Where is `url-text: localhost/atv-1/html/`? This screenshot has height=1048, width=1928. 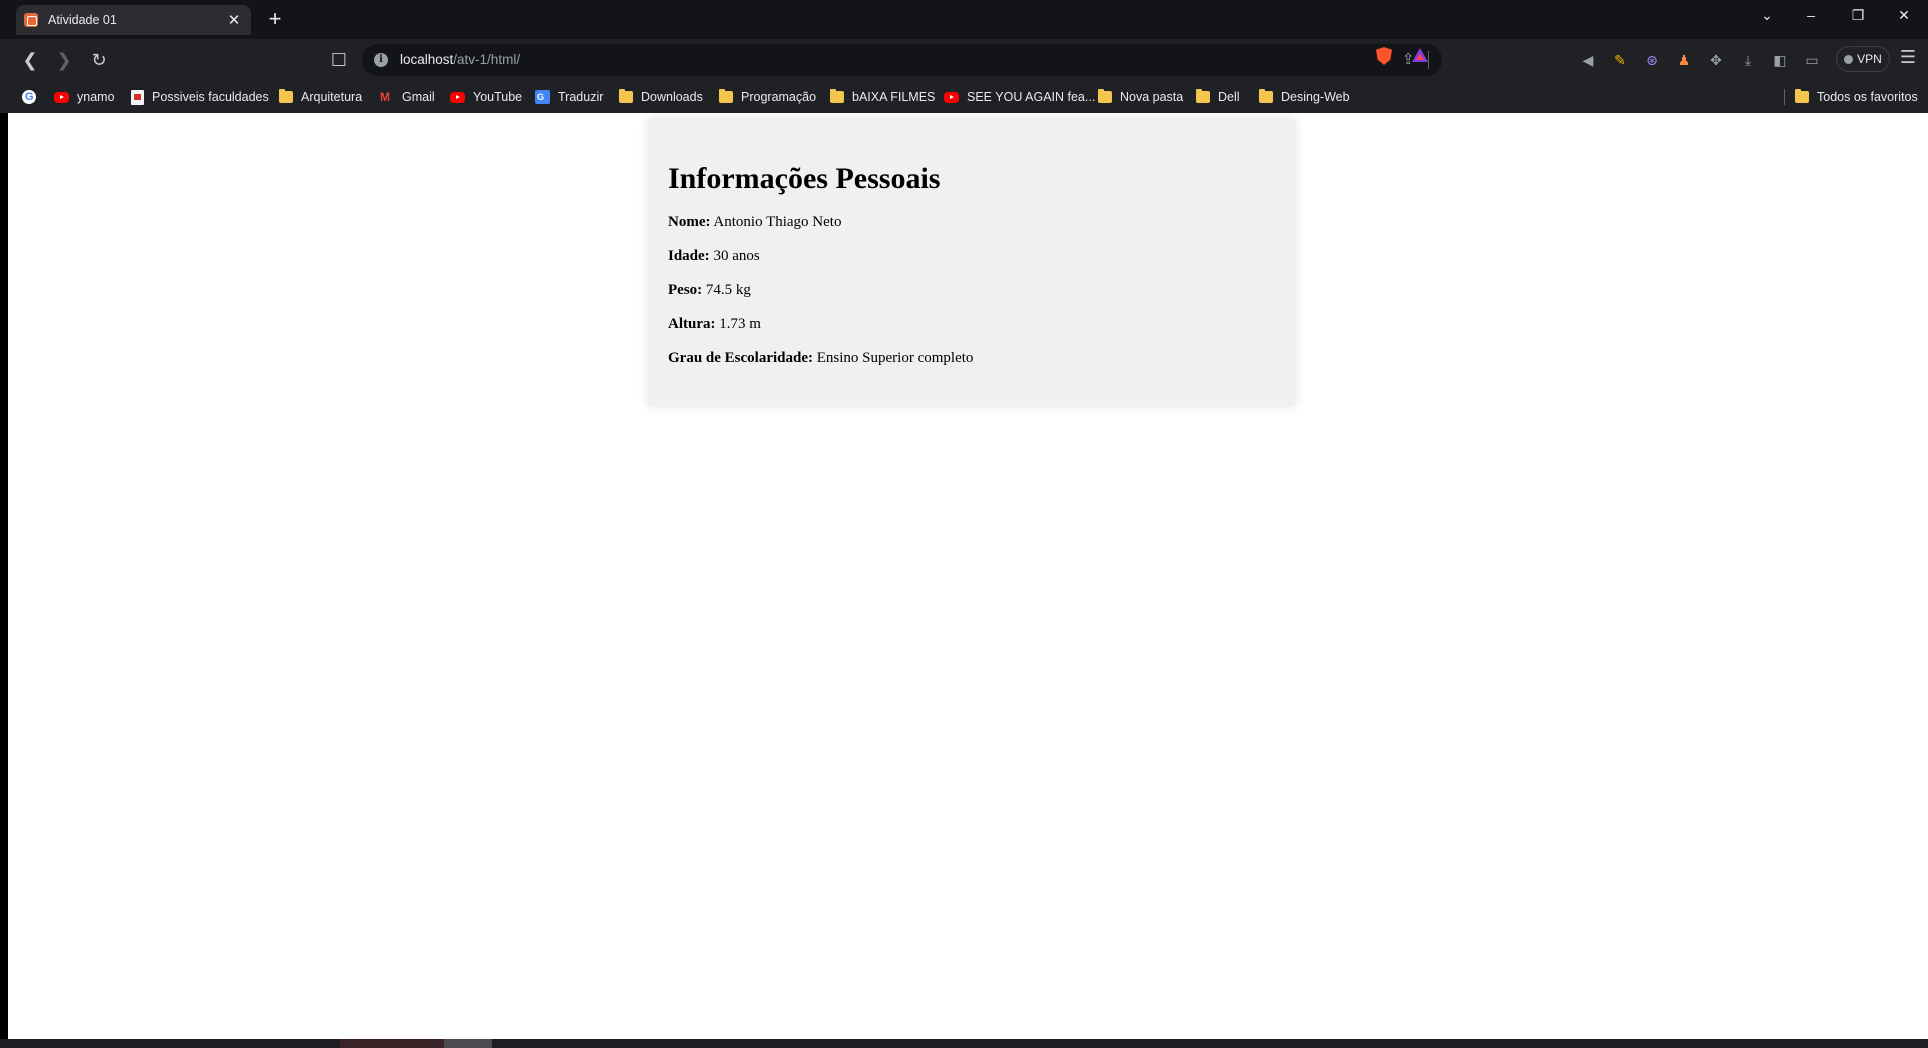 url-text: localhost/atv-1/html/ is located at coordinates (460, 59).